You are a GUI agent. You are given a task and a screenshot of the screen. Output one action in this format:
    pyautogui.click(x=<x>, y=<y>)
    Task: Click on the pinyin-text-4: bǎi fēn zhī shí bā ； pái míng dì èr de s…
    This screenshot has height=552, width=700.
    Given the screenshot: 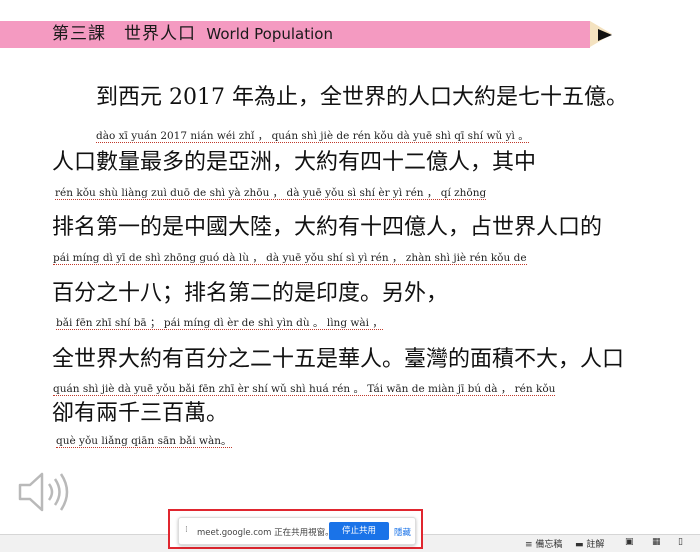 What is the action you would take?
    pyautogui.click(x=219, y=323)
    